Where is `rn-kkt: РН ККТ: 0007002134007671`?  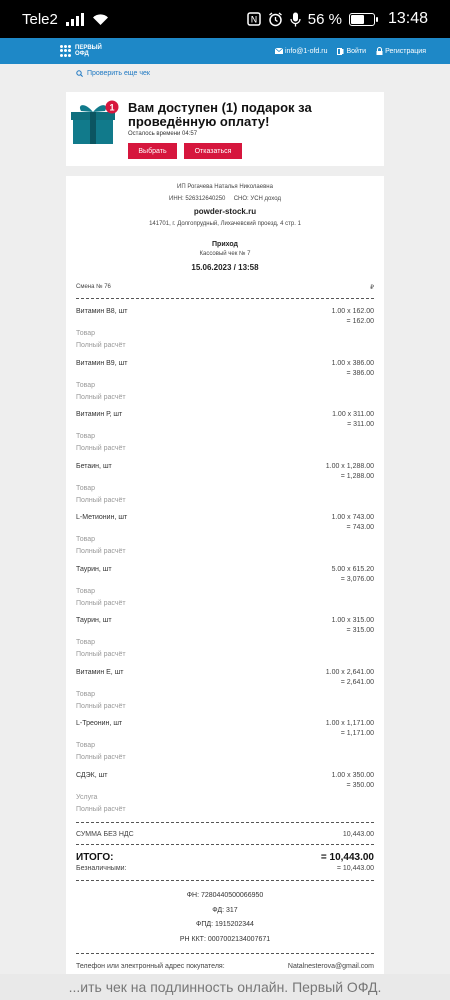 rn-kkt: РН ККТ: 0007002134007671 is located at coordinates (225, 939).